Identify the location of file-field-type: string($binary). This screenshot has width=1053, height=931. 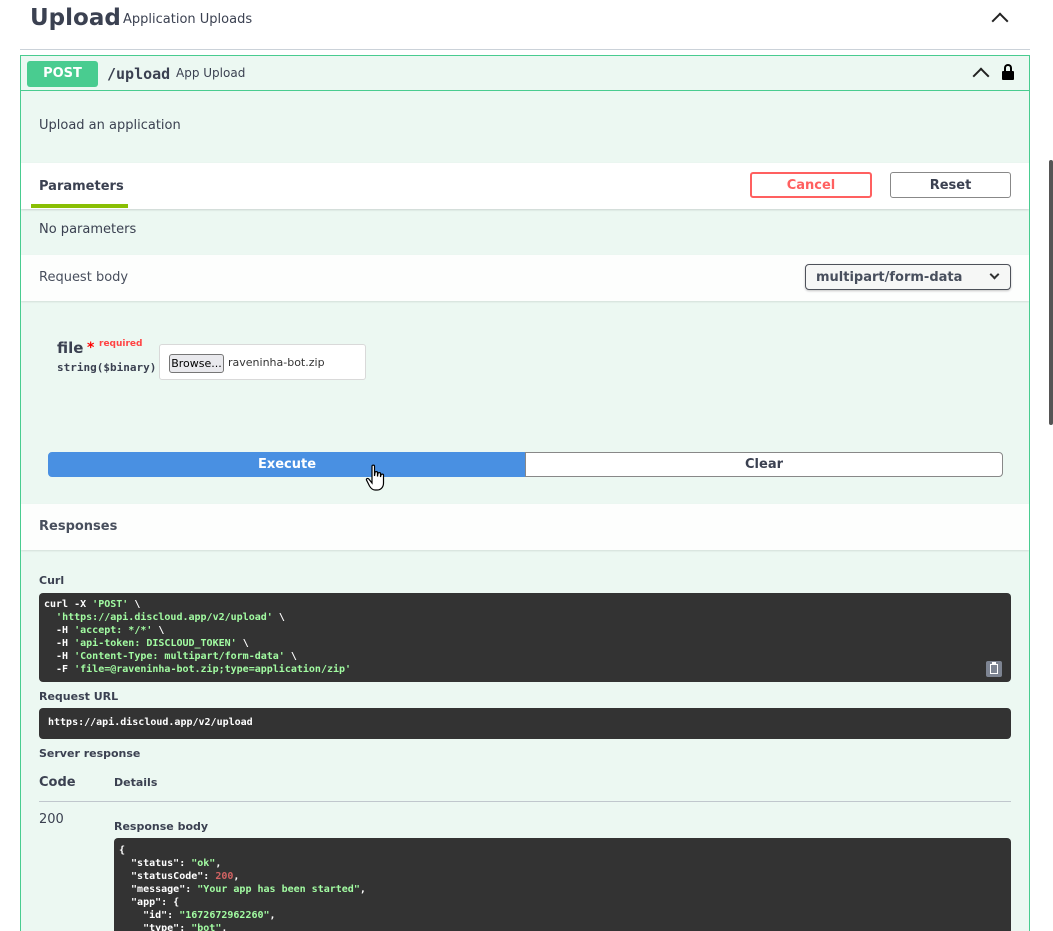
(107, 367).